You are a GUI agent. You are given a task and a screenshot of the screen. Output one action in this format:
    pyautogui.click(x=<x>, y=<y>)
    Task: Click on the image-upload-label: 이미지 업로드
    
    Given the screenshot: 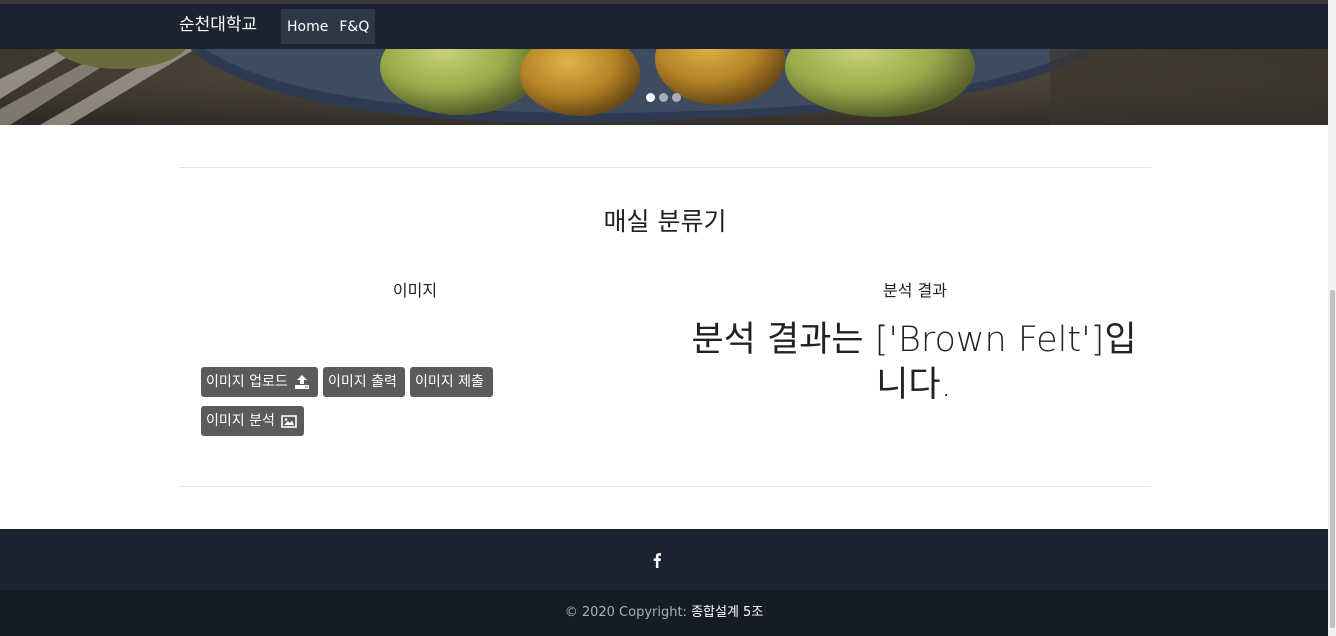 What is the action you would take?
    pyautogui.click(x=247, y=382)
    